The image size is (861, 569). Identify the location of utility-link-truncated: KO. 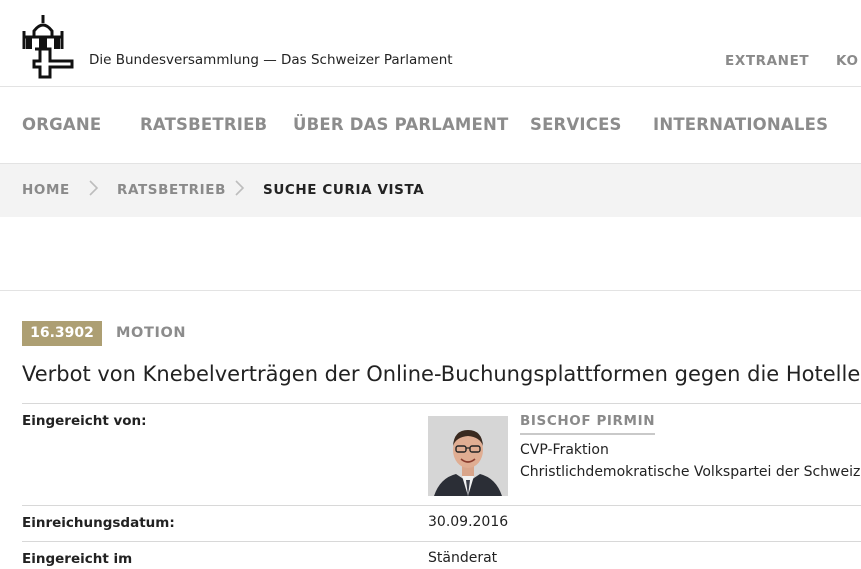
(847, 61).